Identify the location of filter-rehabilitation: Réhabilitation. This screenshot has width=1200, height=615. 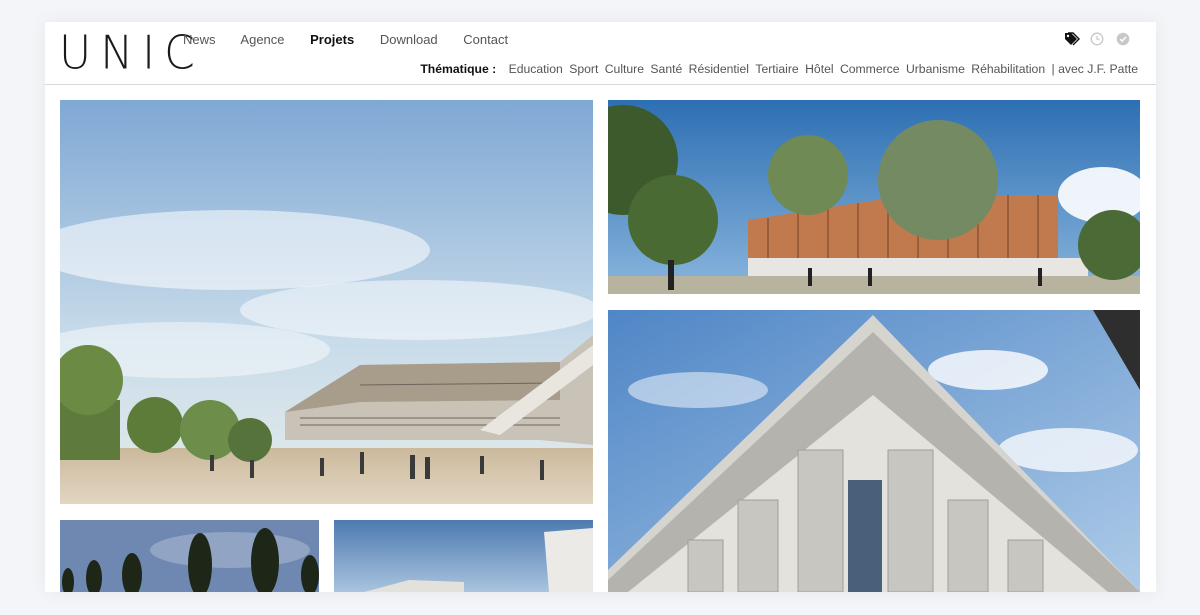
(1008, 69).